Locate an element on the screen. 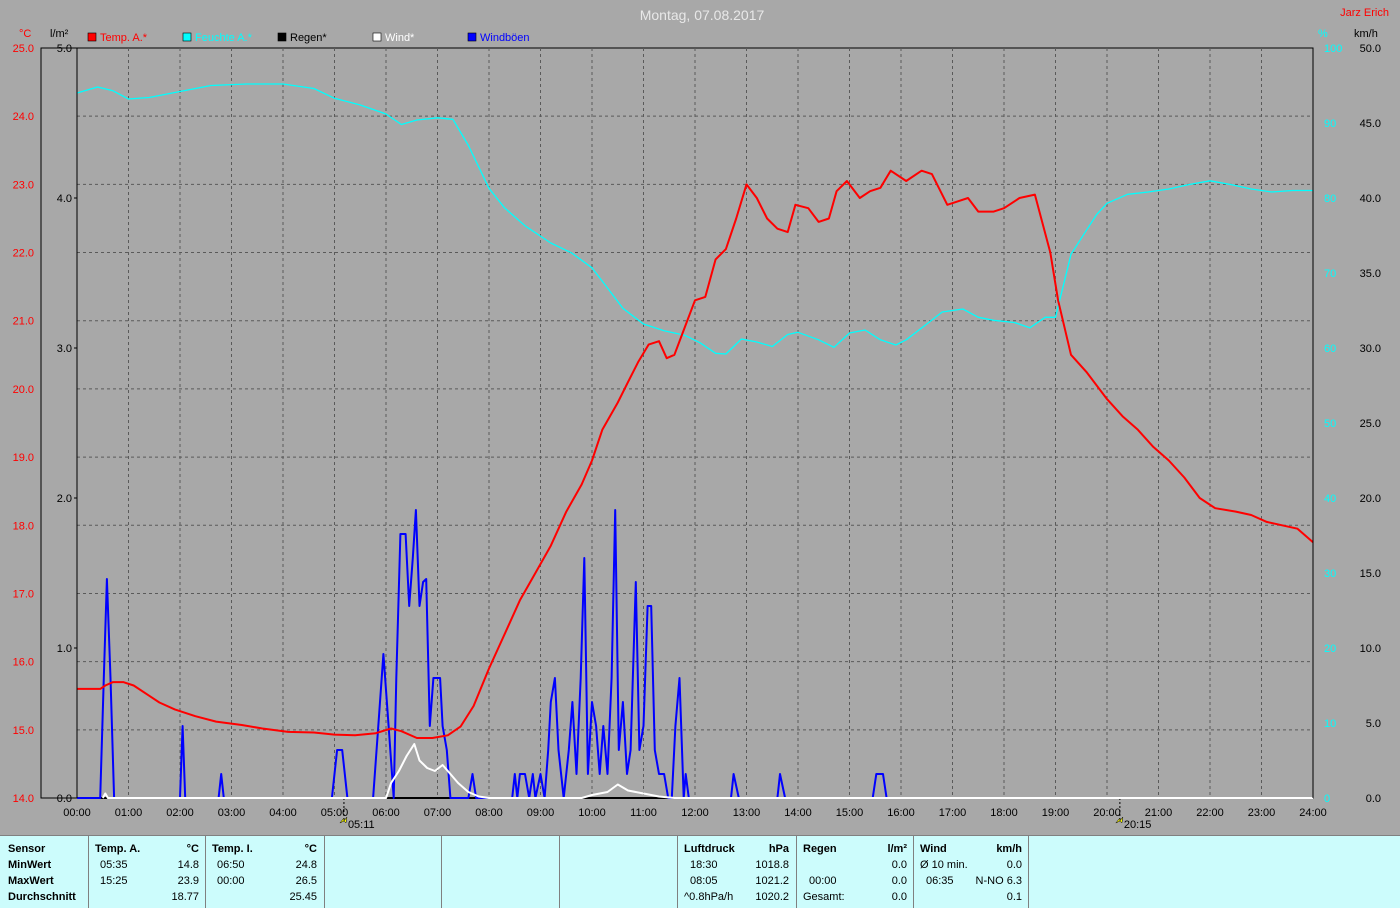 Image resolution: width=1400 pixels, height=908 pixels. humidity-tick-label: 100 is located at coordinates (1333, 49).